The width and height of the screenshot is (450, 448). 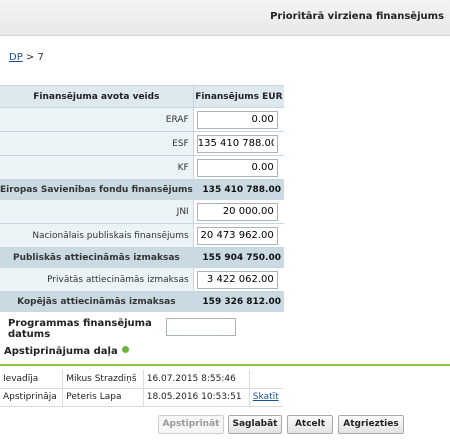 I want to click on approval-person: Peteris Lapa, so click(x=103, y=397).